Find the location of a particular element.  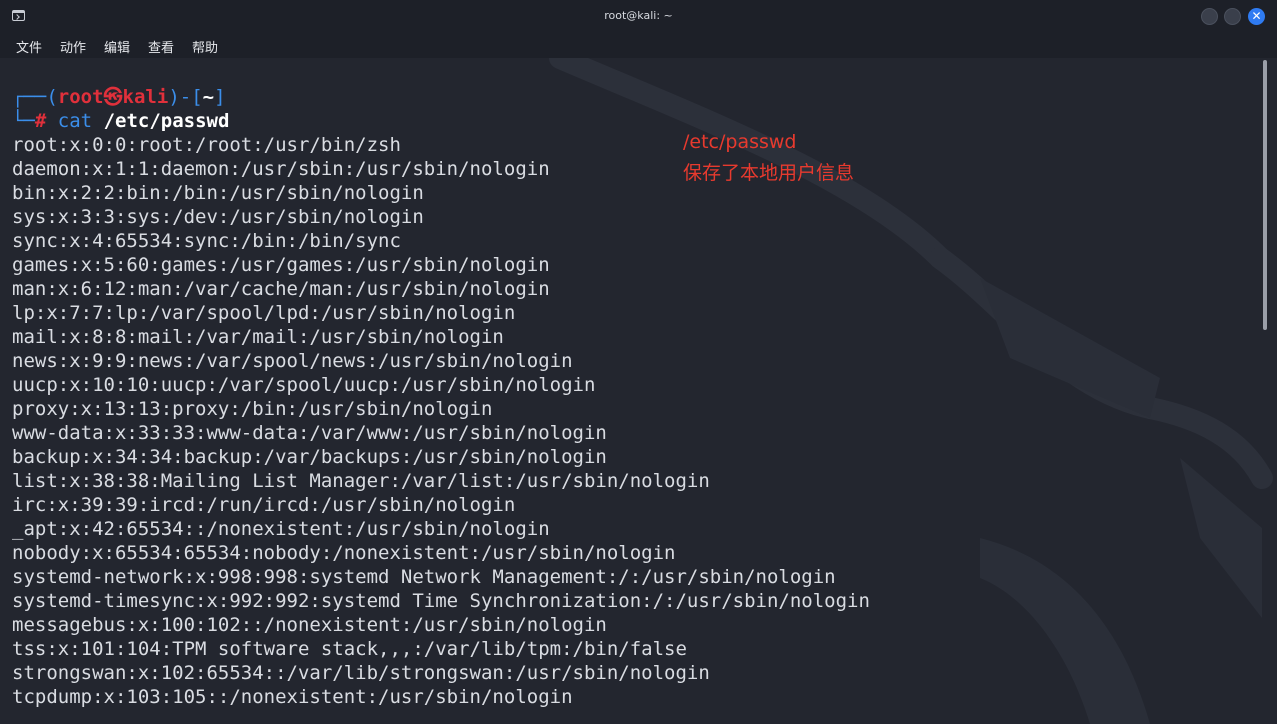

prompt-host: kali is located at coordinates (145, 97).